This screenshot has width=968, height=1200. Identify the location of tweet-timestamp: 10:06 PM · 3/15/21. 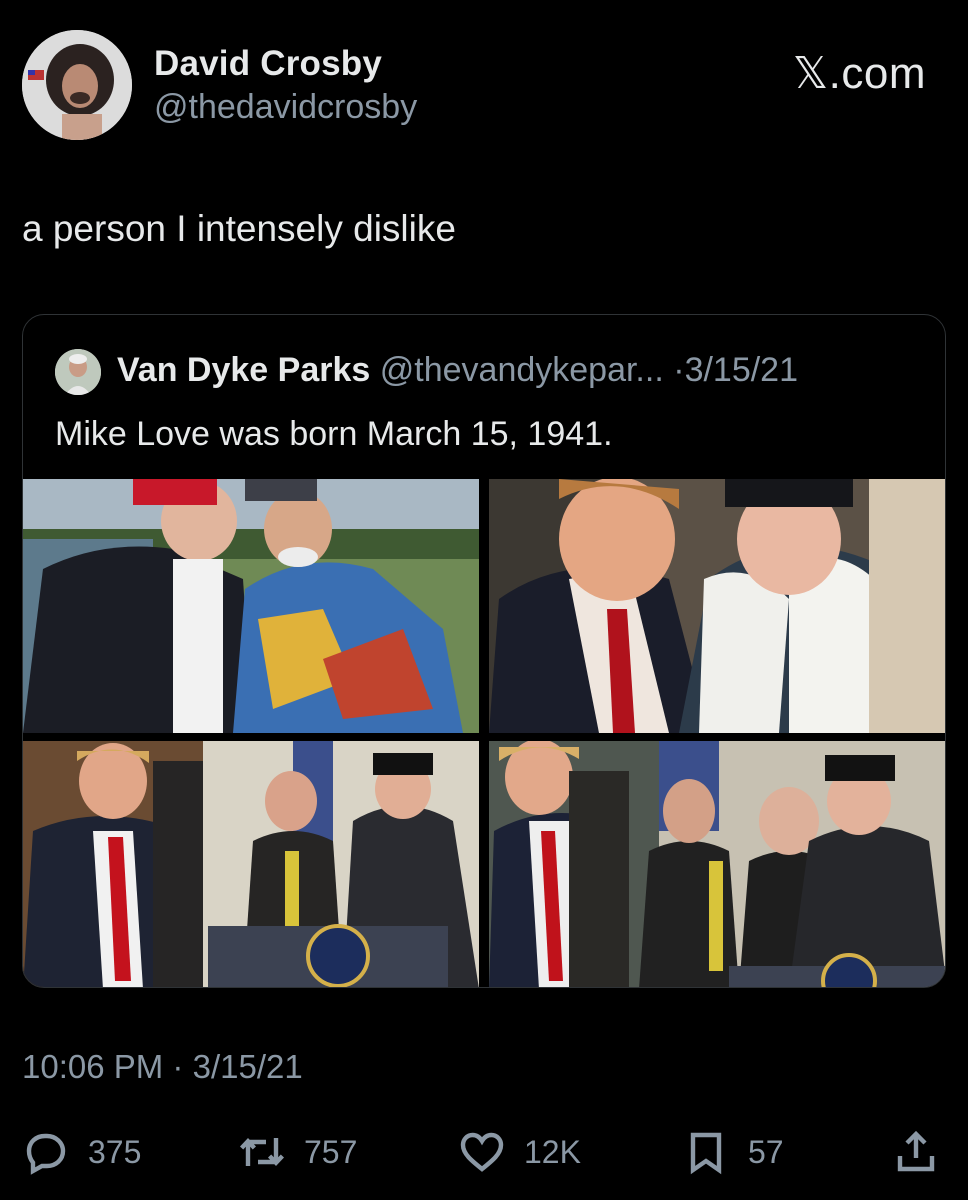
(162, 1067).